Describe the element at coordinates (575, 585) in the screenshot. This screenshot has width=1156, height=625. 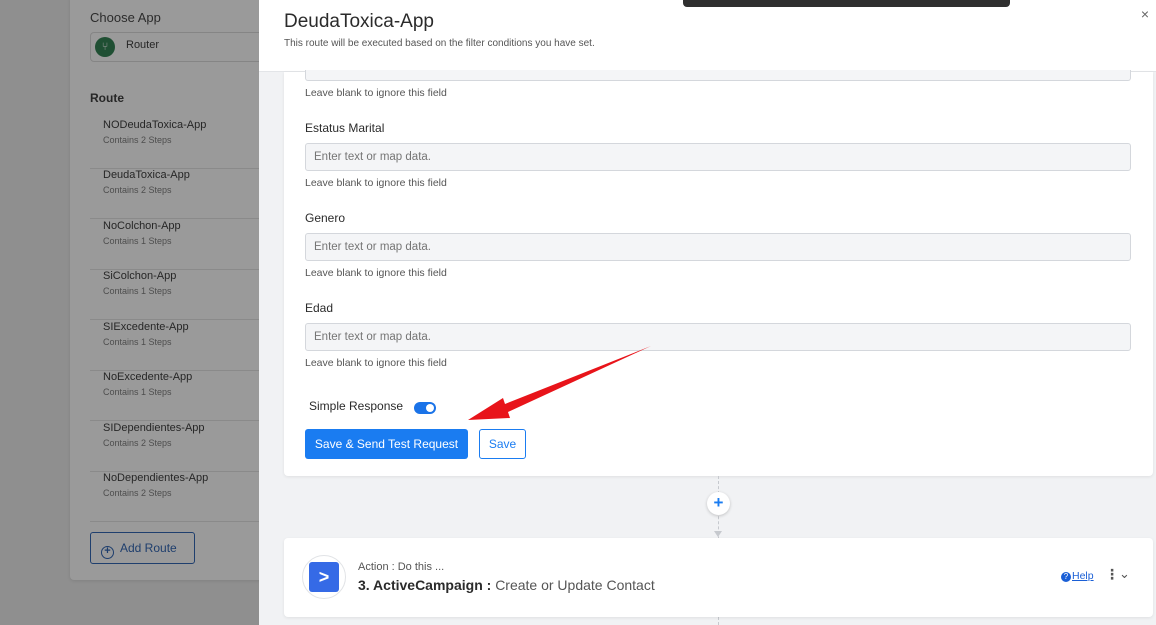
I see `action-event: Create or Update Contact` at that location.